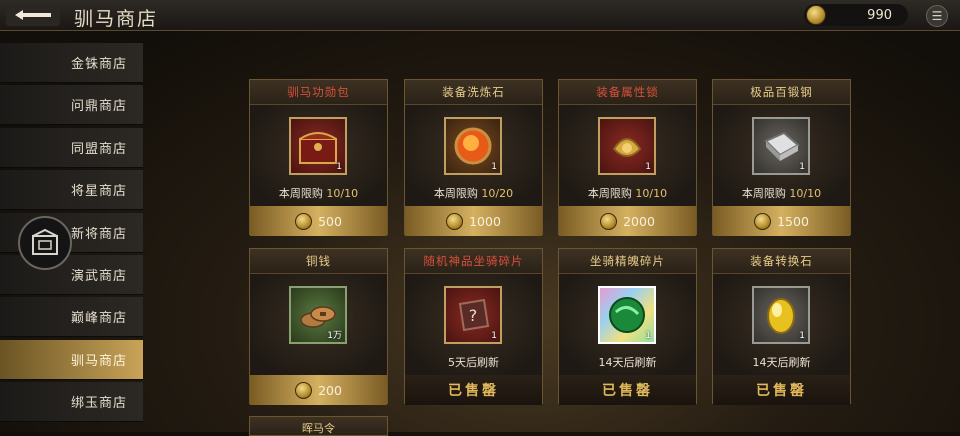 The image size is (960, 436). What do you see at coordinates (856, 15) in the screenshot?
I see `currency-display: 990` at bounding box center [856, 15].